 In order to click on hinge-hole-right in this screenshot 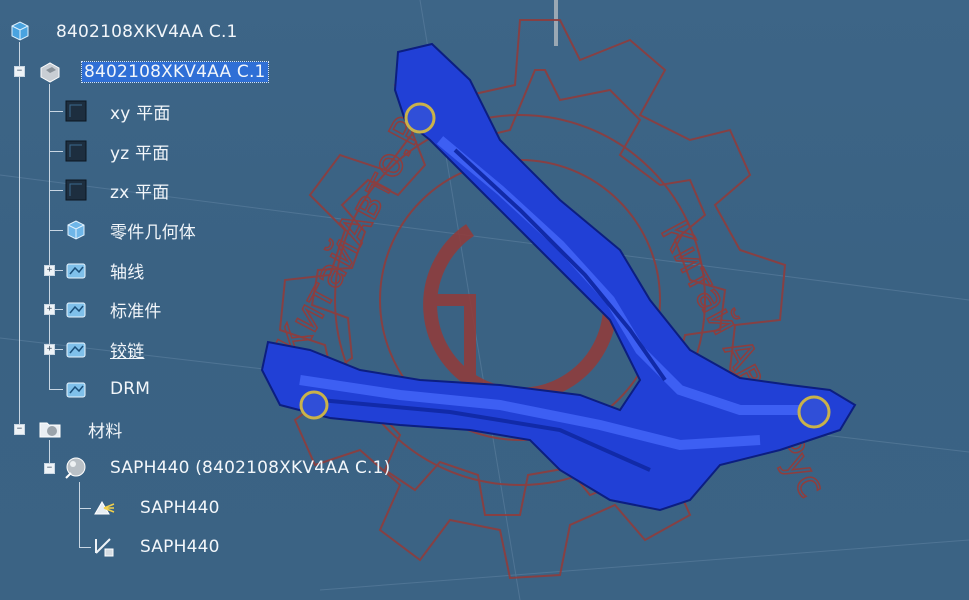, I will do `click(814, 412)`.